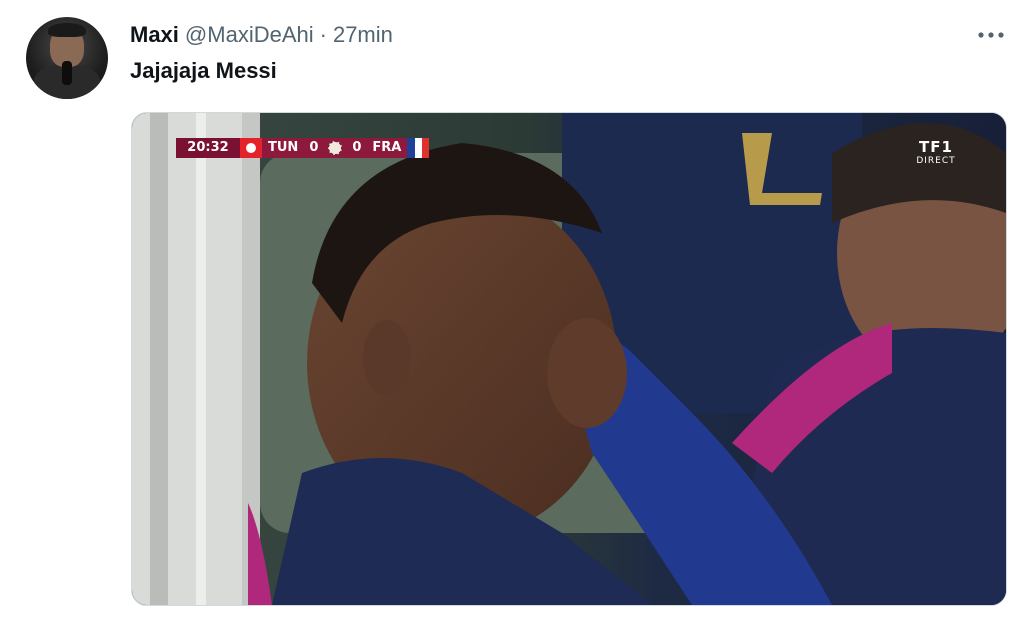  Describe the element at coordinates (418, 148) in the screenshot. I see `france-flag-icon` at that location.